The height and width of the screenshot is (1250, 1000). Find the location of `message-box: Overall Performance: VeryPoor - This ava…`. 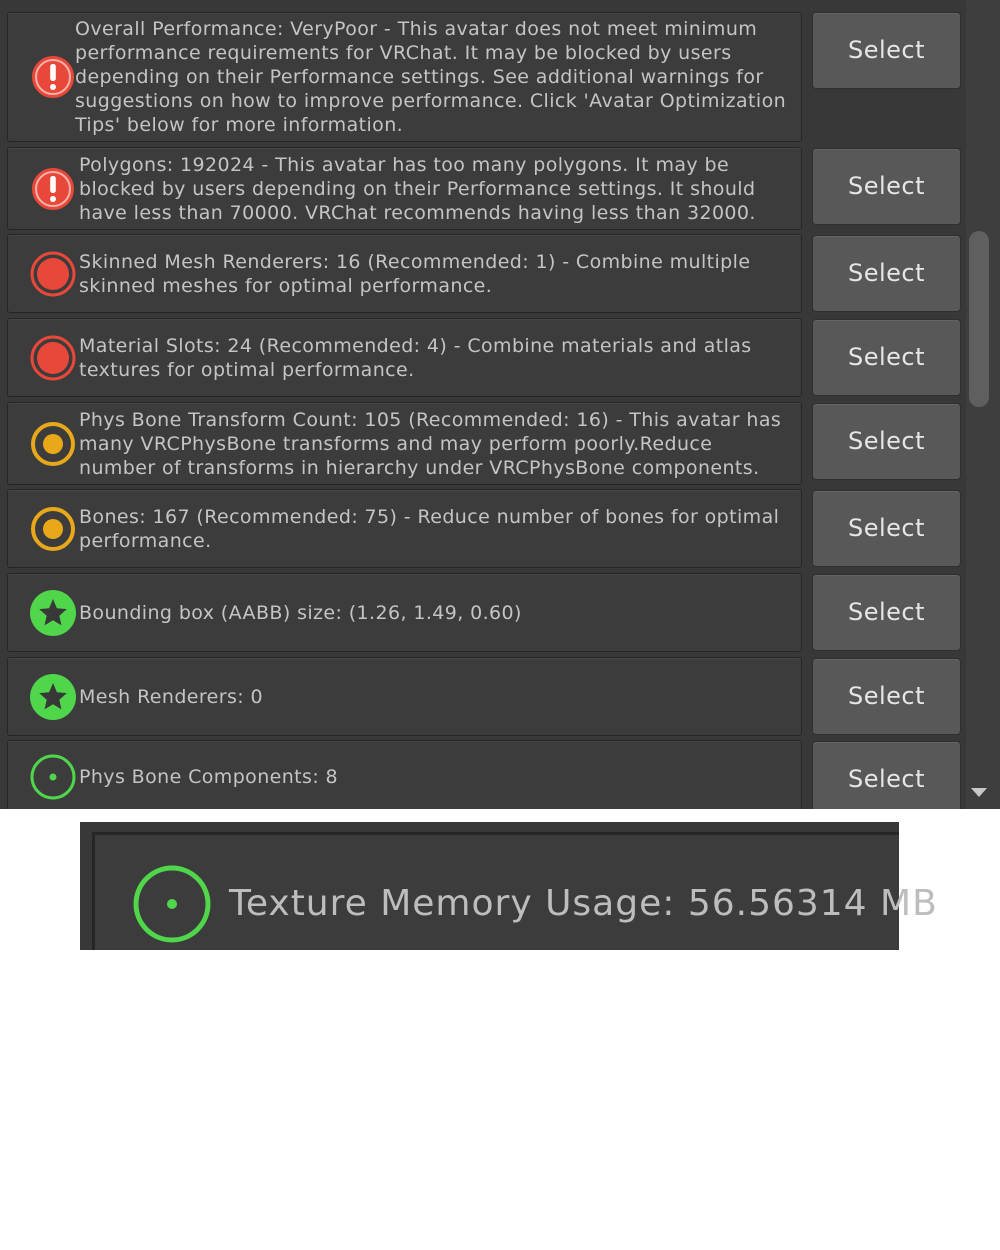

message-box: Overall Performance: VeryPoor - This ava… is located at coordinates (404, 77).